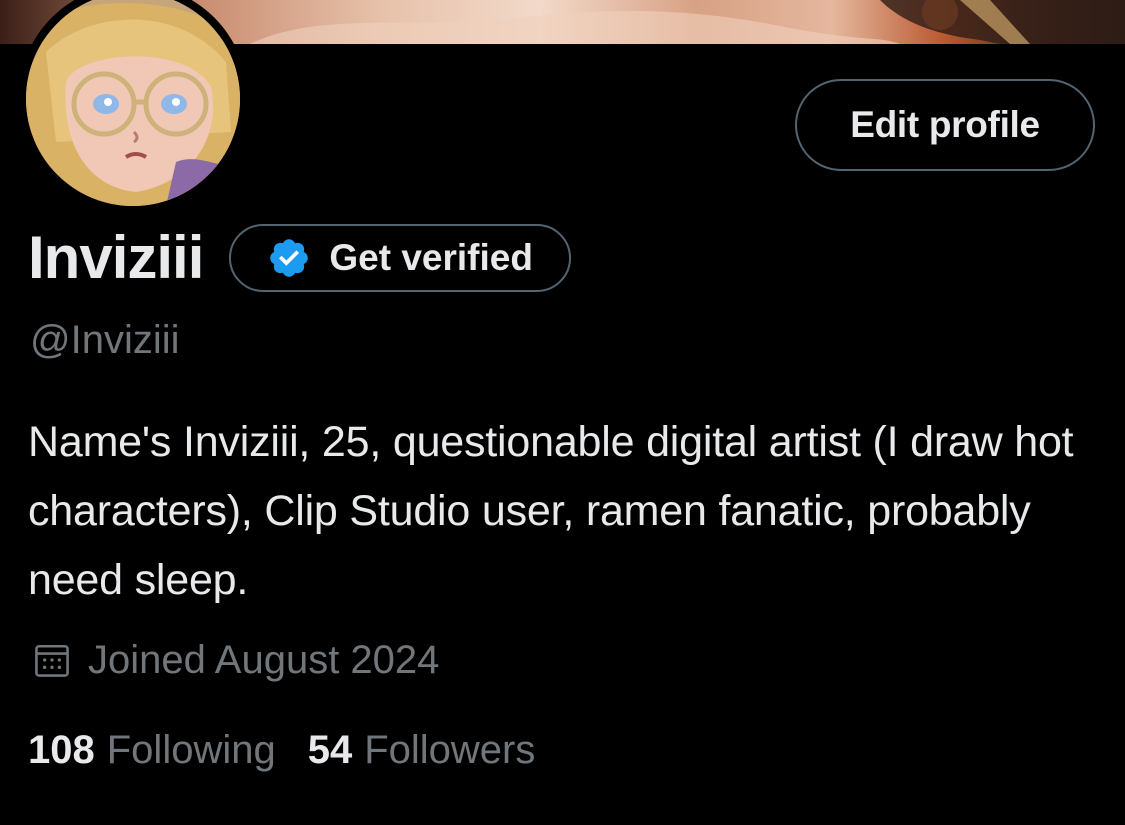  I want to click on joined-label: Joined August 2024, so click(264, 659).